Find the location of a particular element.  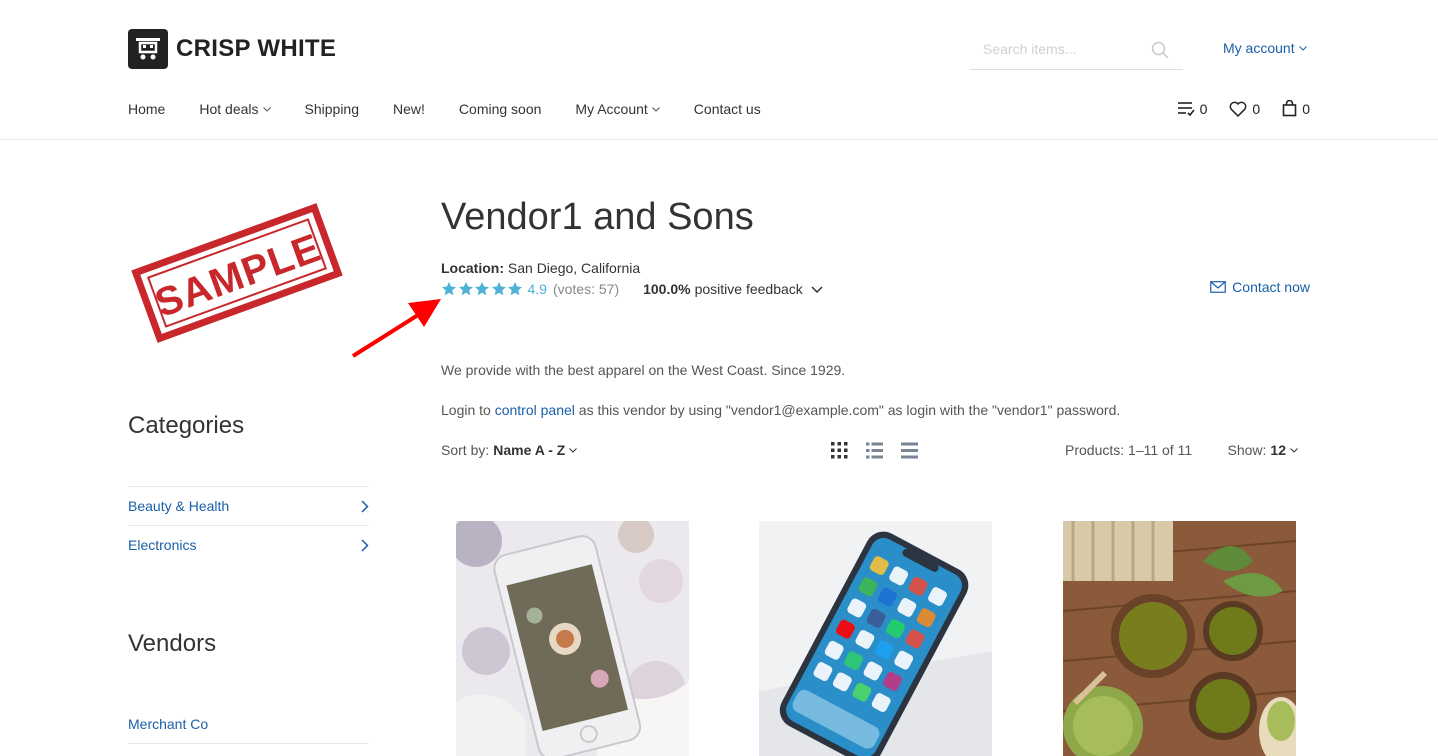

wishlist-counter: 0 is located at coordinates (1244, 109).